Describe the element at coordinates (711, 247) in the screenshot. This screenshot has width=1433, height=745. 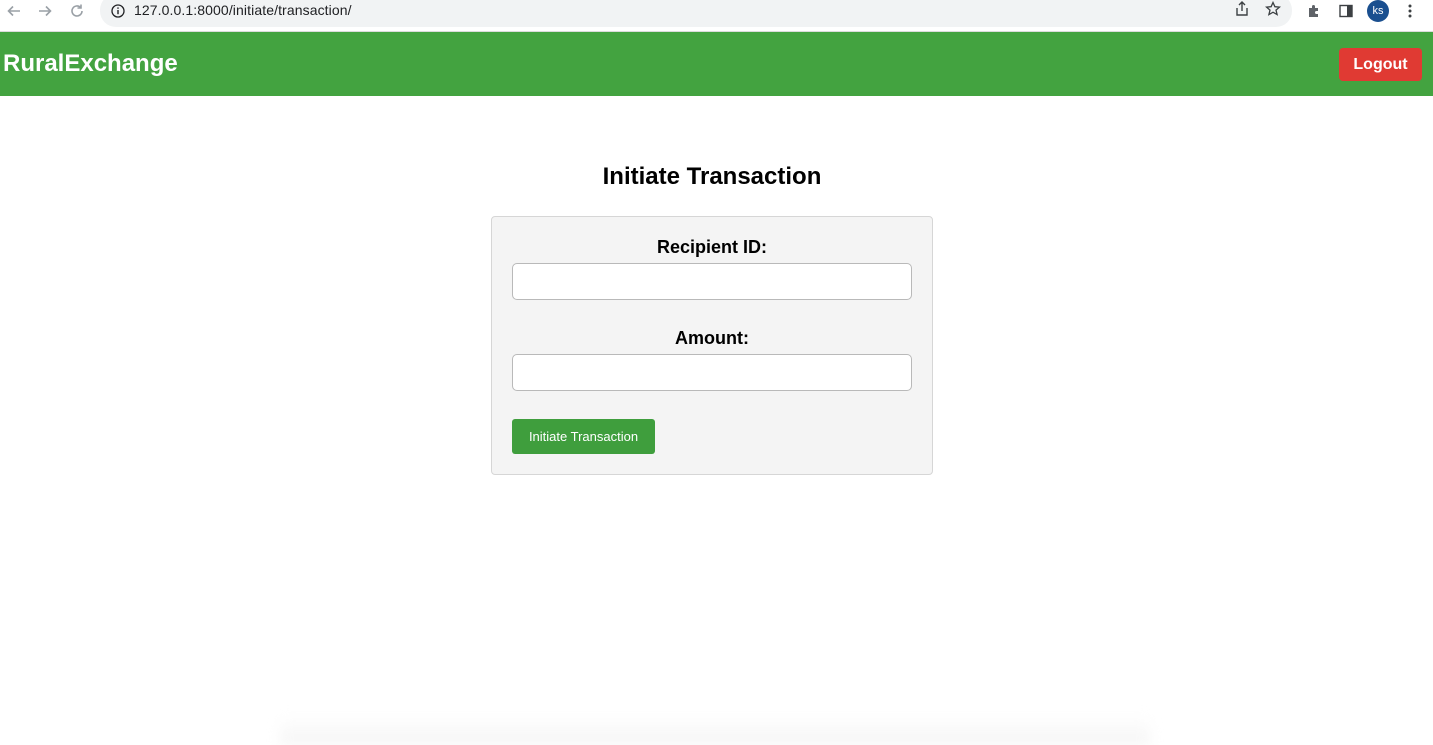
I see `recipient-id-label: Recipient ID:` at that location.